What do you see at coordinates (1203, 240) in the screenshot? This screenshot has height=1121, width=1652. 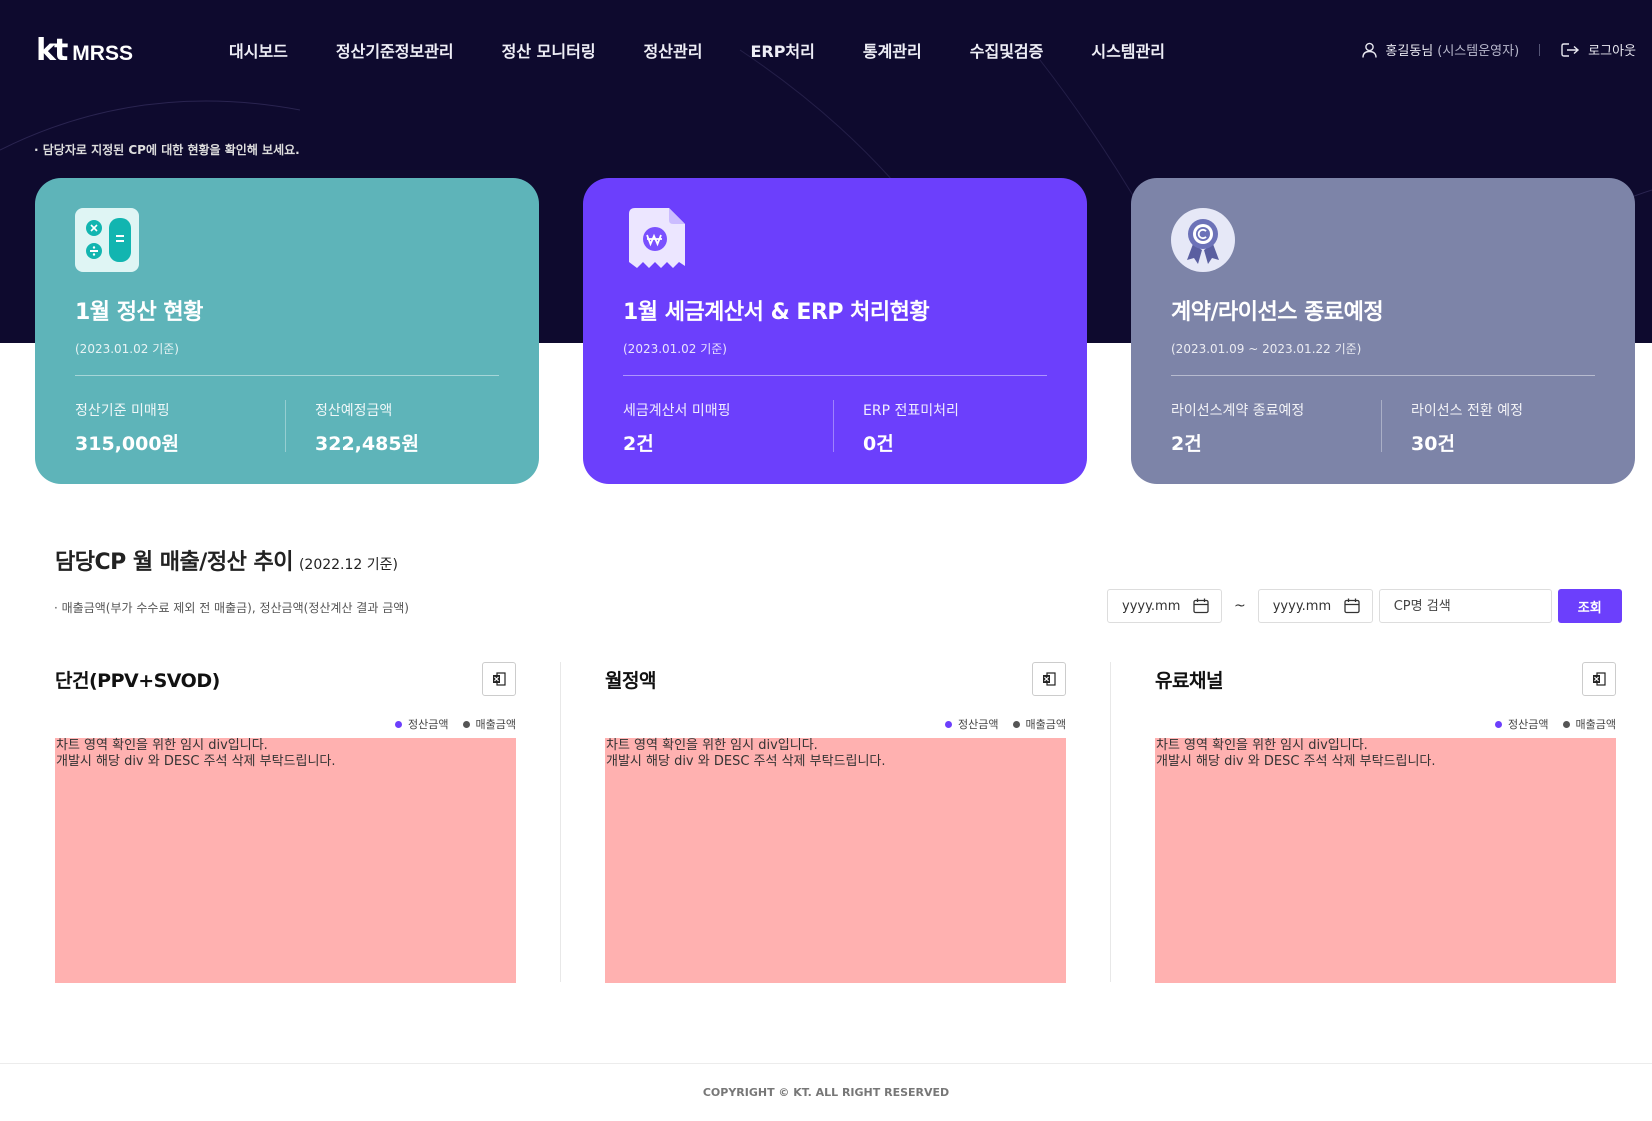 I see `award-badge-icon` at bounding box center [1203, 240].